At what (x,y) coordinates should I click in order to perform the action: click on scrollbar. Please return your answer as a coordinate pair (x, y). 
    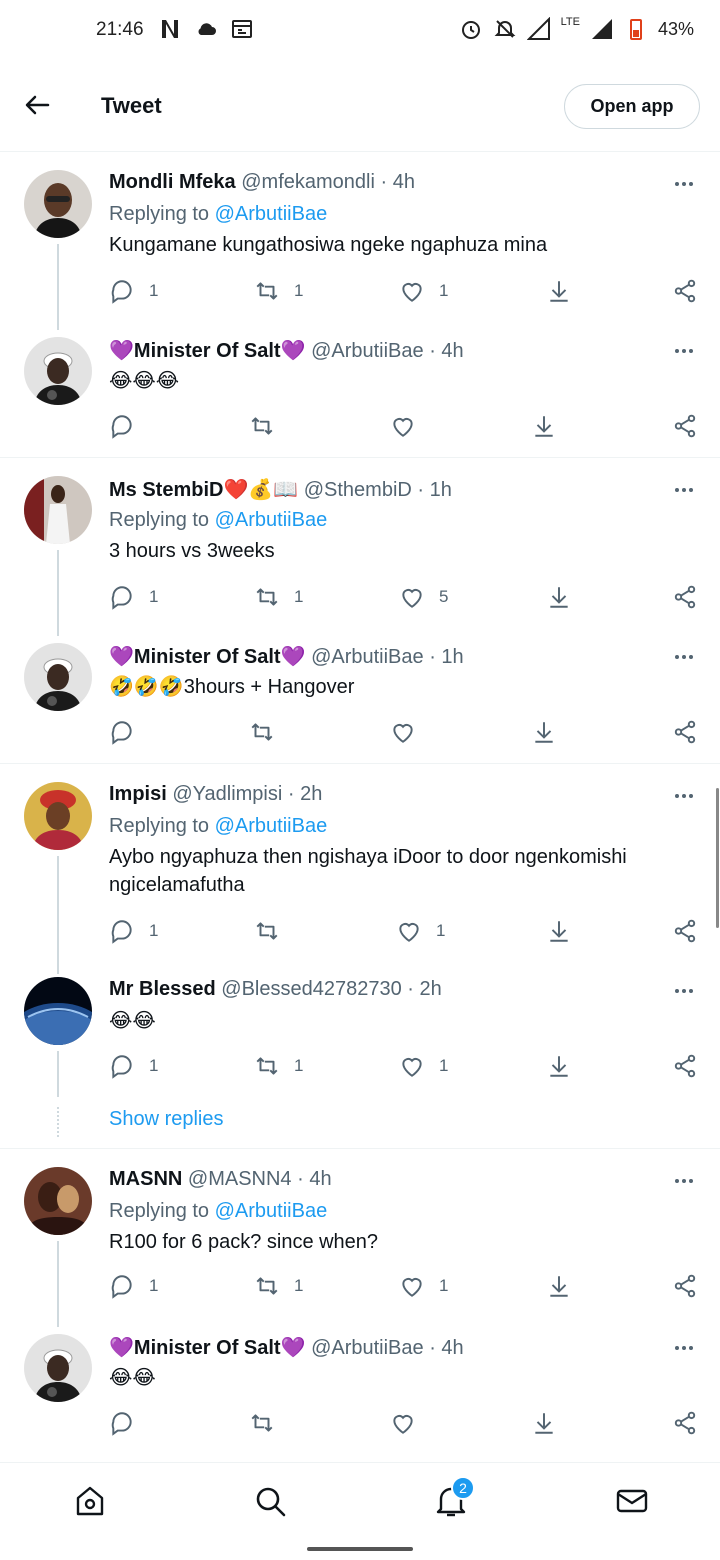
    Looking at the image, I should click on (717, 858).